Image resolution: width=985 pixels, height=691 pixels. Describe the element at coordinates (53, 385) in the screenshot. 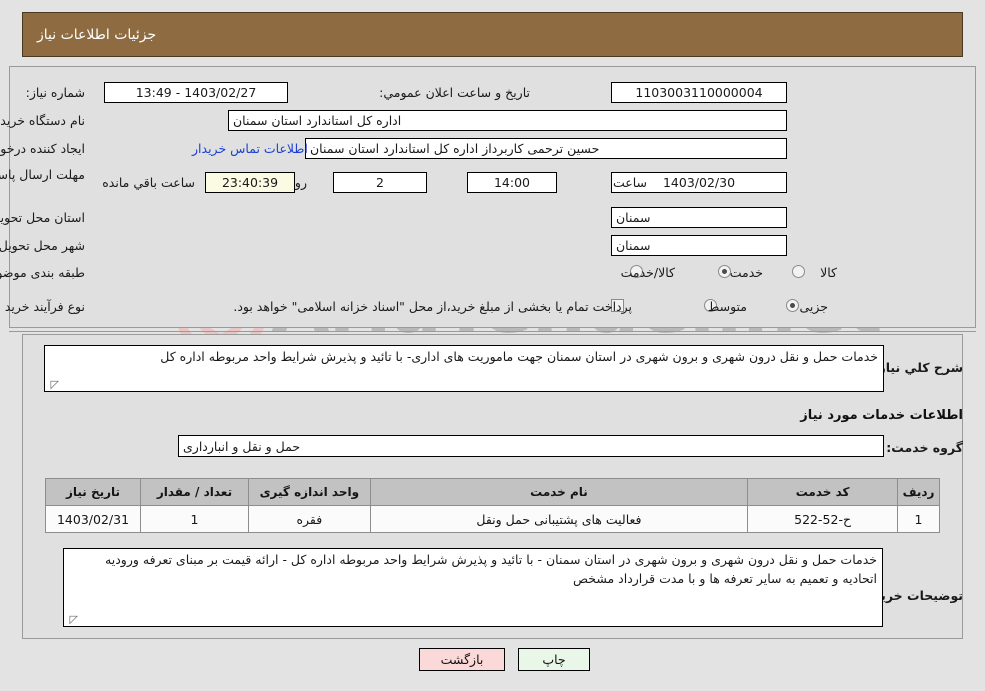

I see `resize-grip-icon: ◸` at that location.